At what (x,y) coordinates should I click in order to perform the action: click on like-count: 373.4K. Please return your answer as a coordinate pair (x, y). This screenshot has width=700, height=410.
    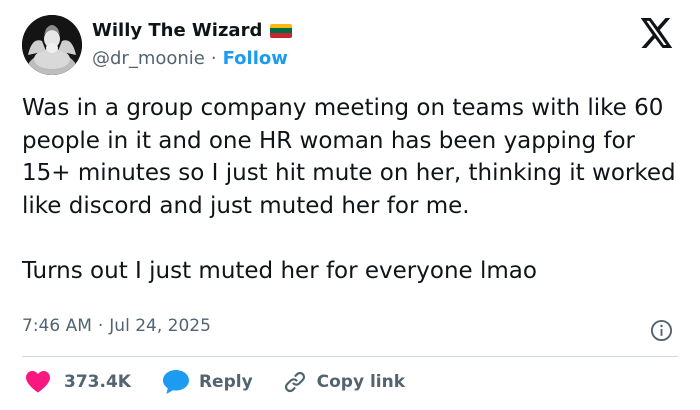
    Looking at the image, I should click on (97, 382).